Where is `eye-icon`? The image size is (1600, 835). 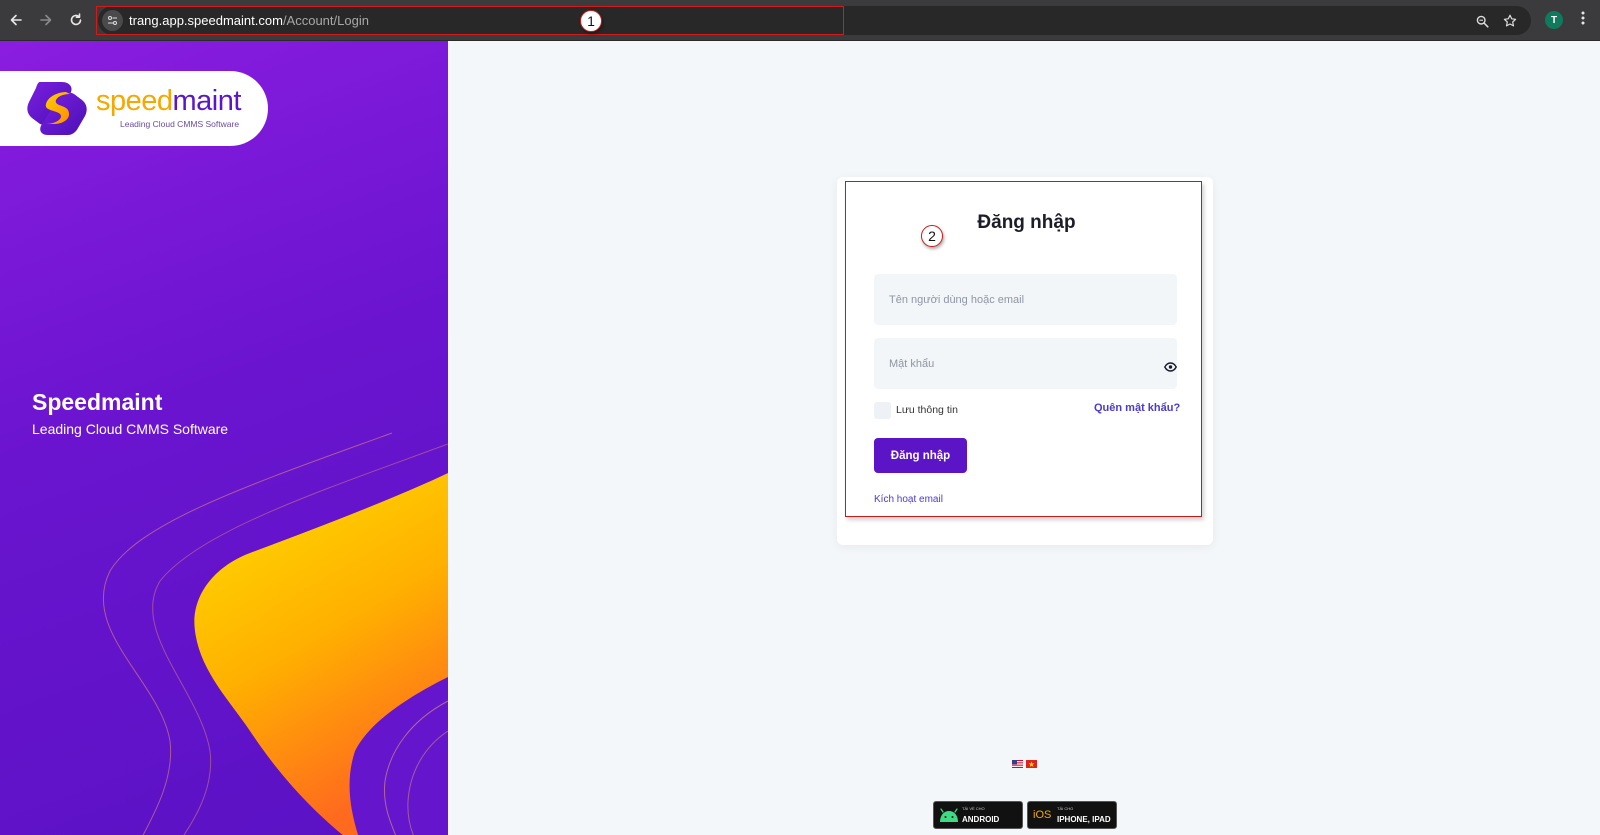
eye-icon is located at coordinates (1170, 367).